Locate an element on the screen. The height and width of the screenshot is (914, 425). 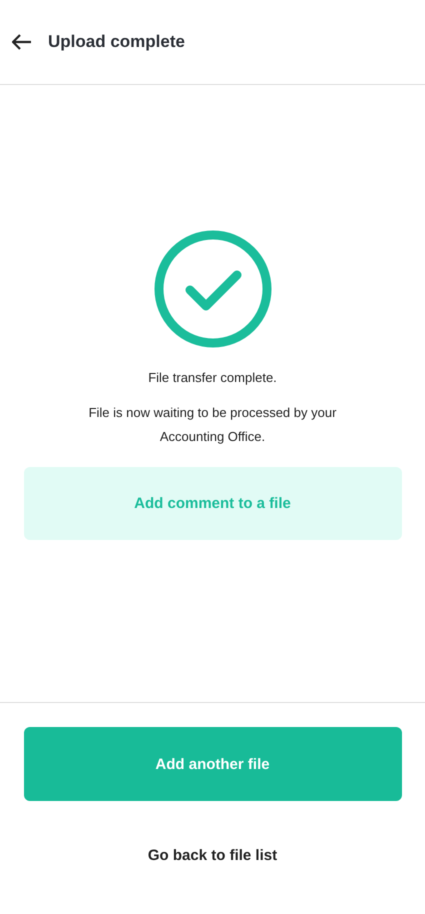
status-detail: File is now waiting to be processed by your Accounting Office. is located at coordinates (213, 425).